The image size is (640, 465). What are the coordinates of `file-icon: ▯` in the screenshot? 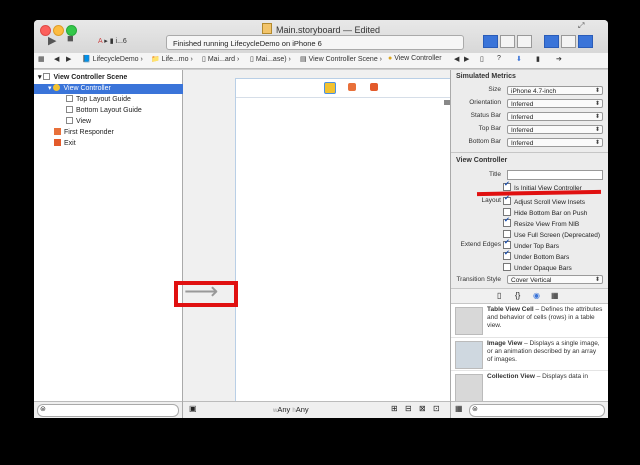 It's located at (252, 59).